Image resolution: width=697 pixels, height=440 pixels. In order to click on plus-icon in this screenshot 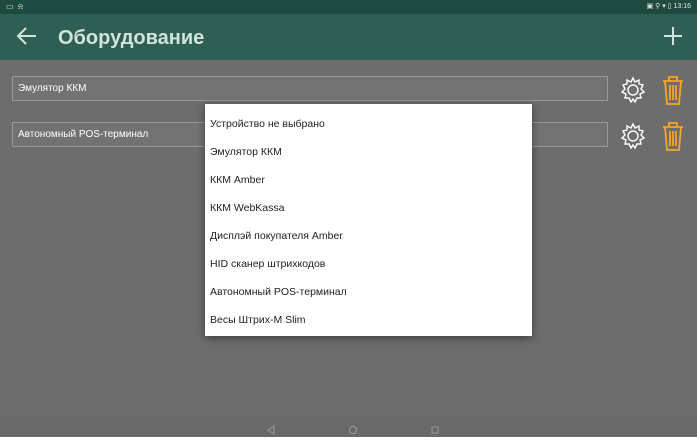, I will do `click(673, 36)`.